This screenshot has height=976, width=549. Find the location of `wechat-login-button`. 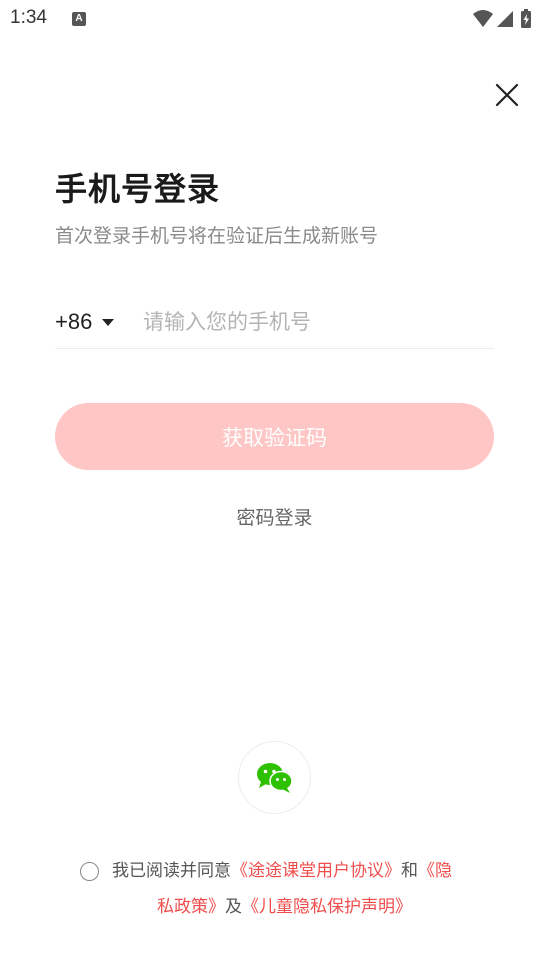

wechat-login-button is located at coordinates (274, 777).